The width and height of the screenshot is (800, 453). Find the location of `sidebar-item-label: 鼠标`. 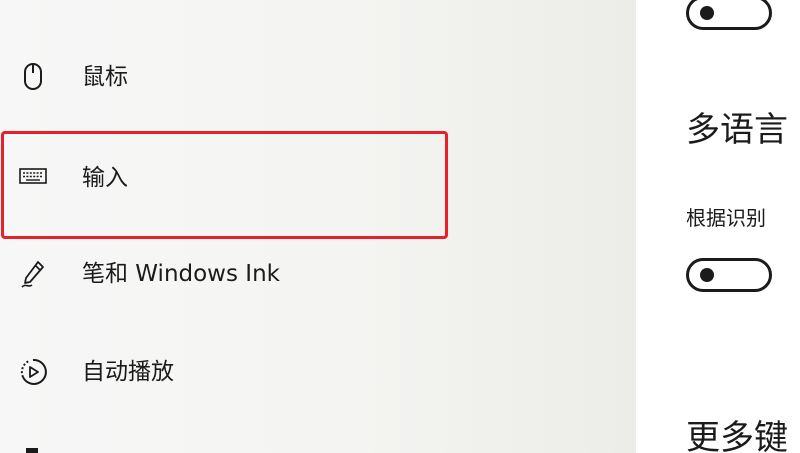

sidebar-item-label: 鼠标 is located at coordinates (105, 77).